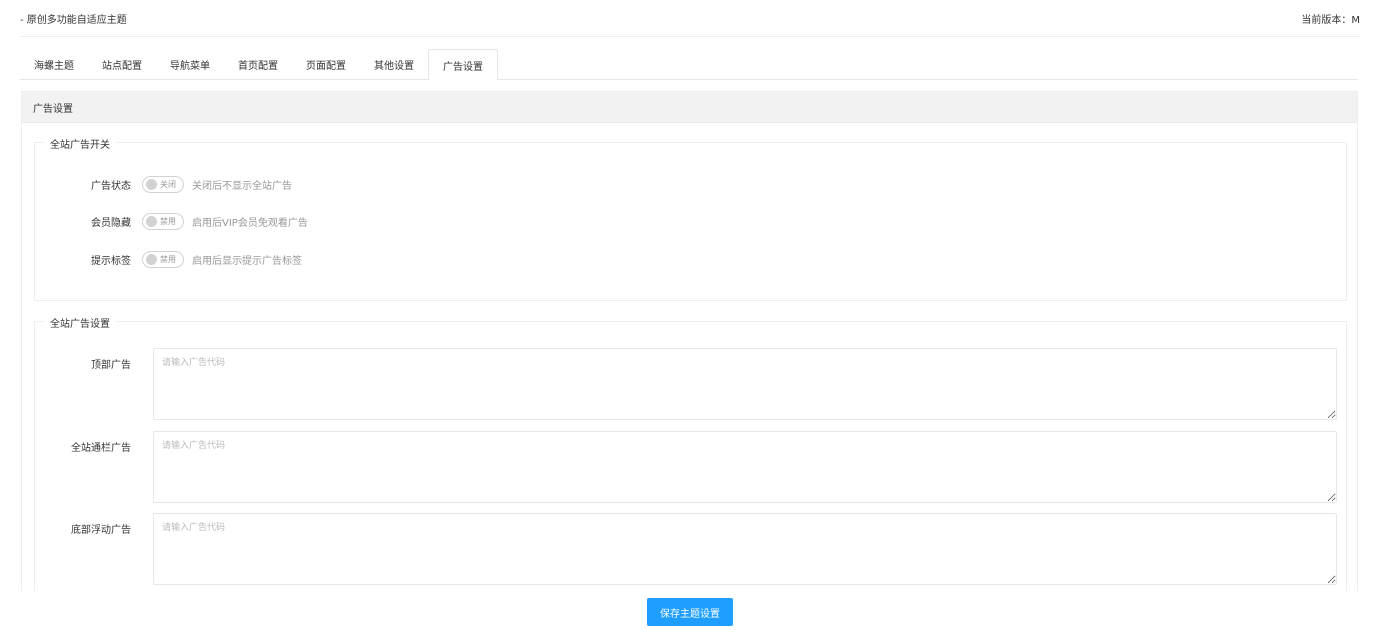 This screenshot has width=1380, height=633. I want to click on member-hide-label: 会员隐藏, so click(111, 223).